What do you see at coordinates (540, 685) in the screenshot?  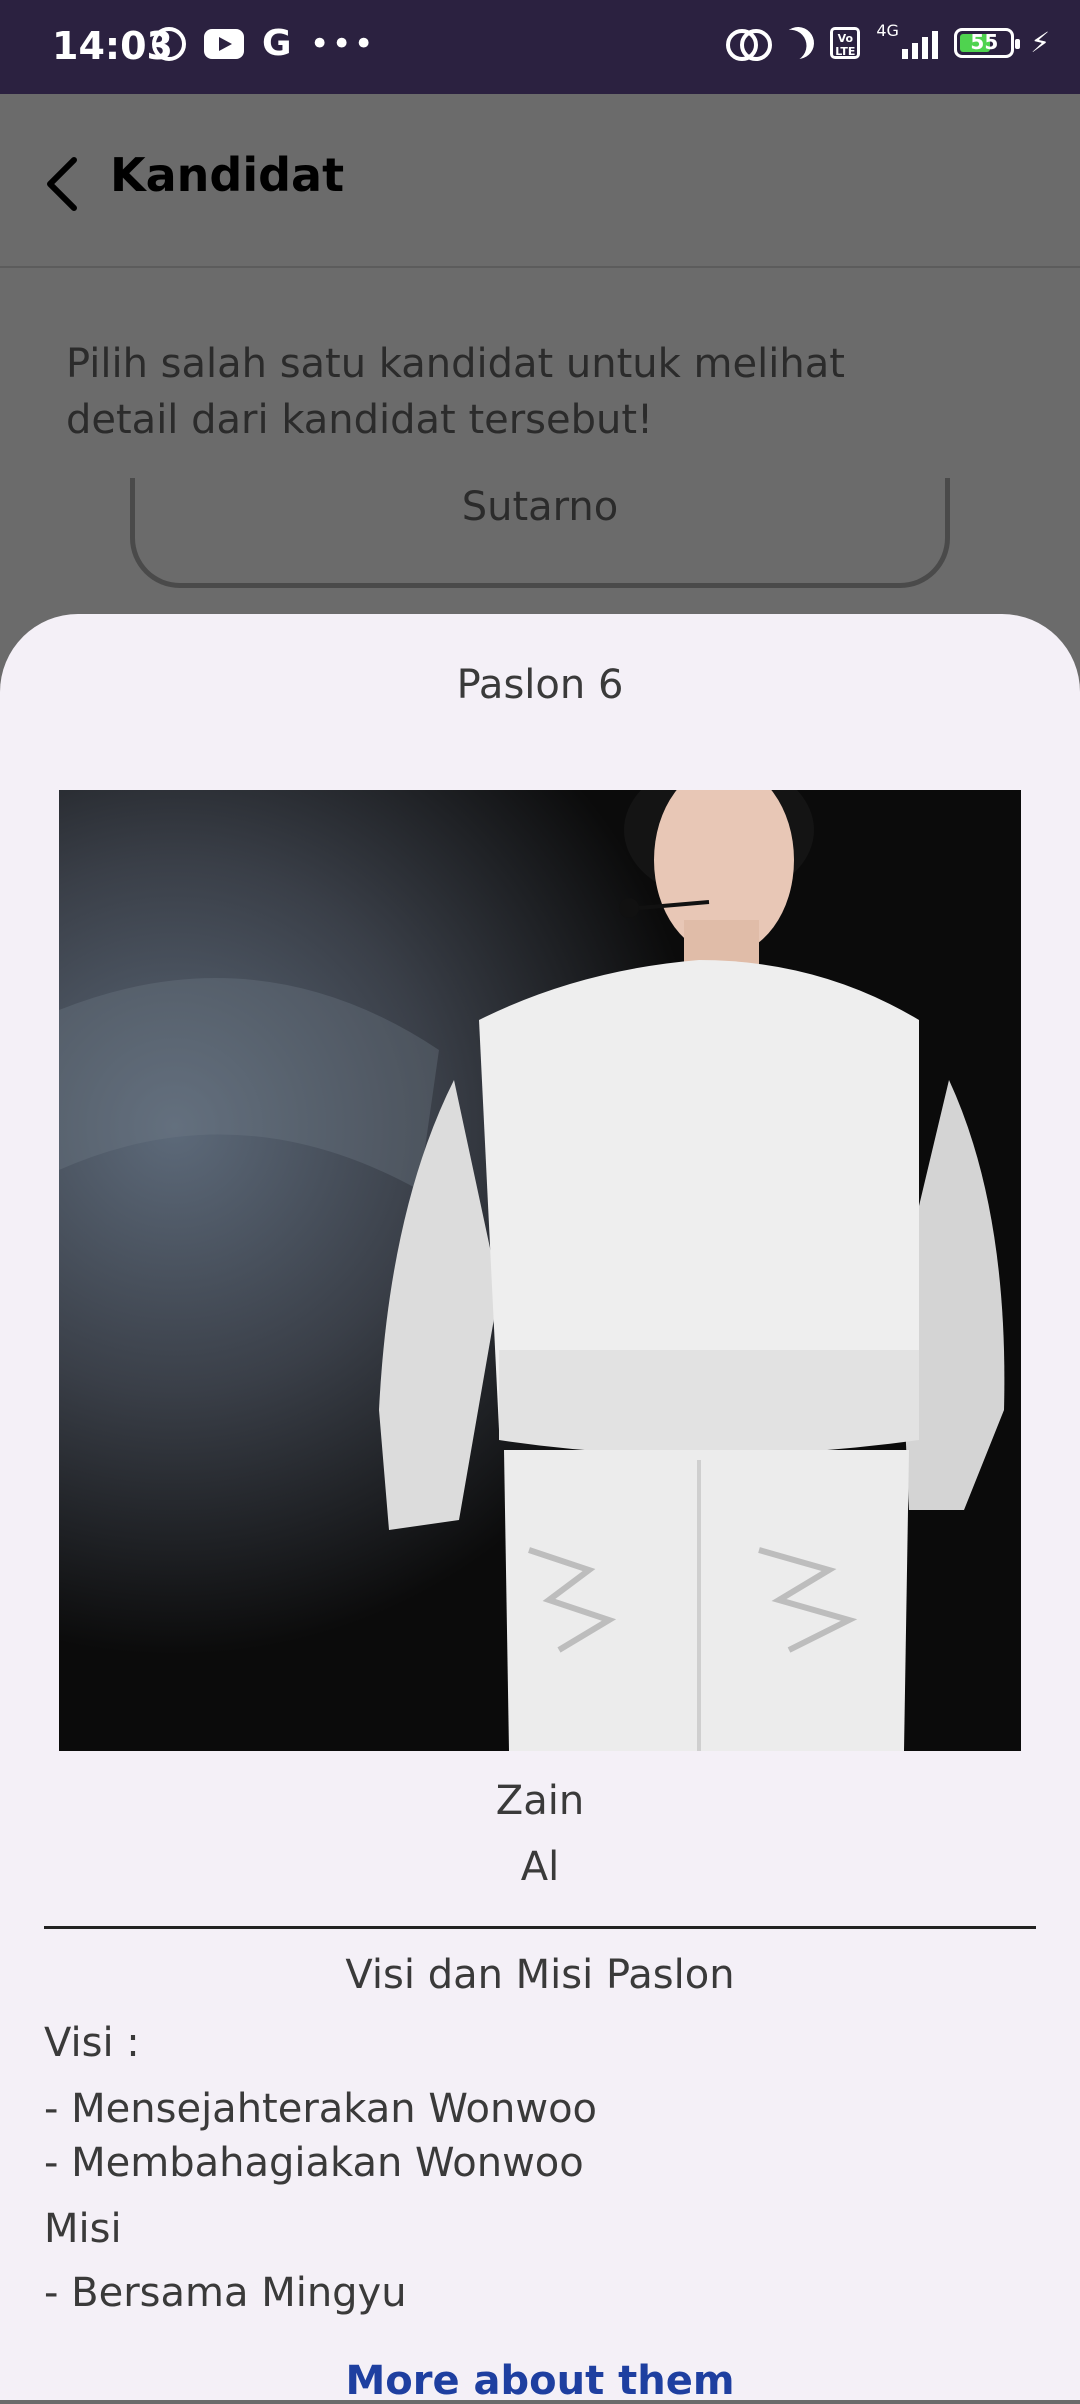 I see `sheet-title: Paslon 6` at bounding box center [540, 685].